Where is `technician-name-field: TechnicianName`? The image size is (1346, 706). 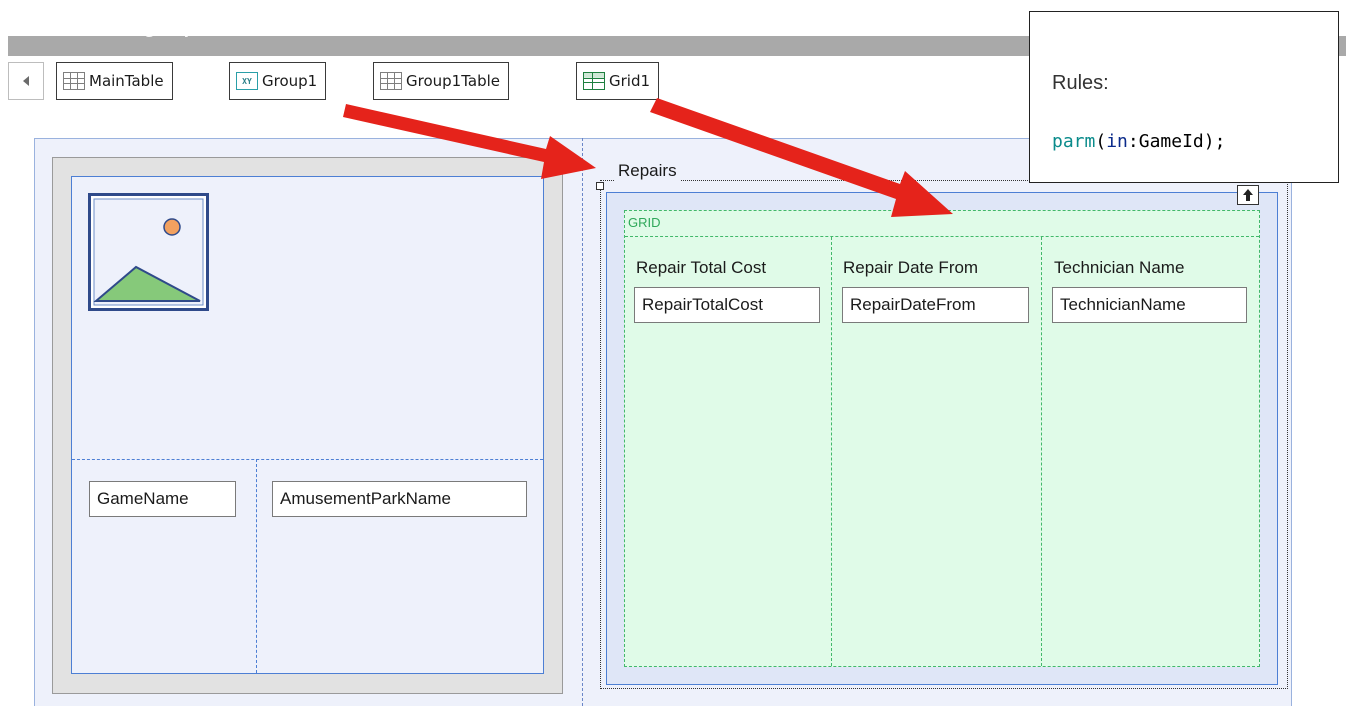
technician-name-field: TechnicianName is located at coordinates (1149, 305).